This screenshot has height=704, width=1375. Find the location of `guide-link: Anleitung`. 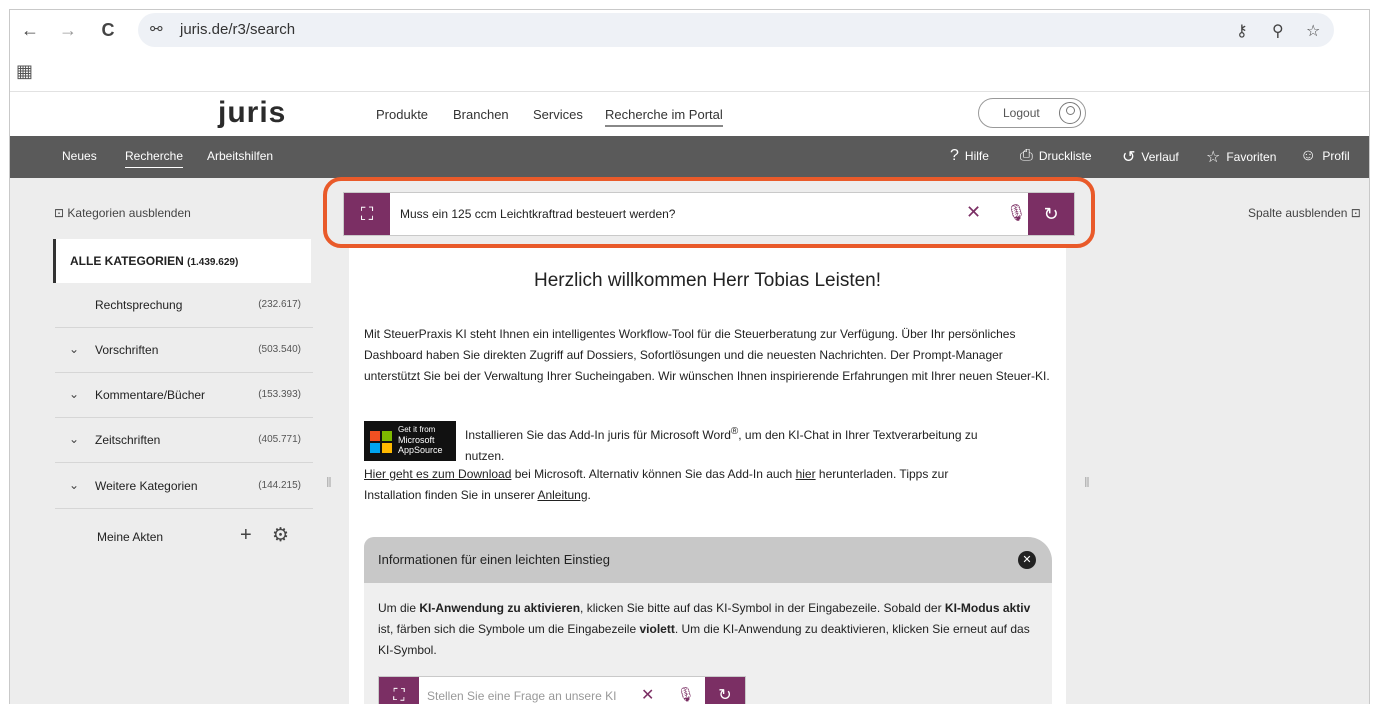

guide-link: Anleitung is located at coordinates (562, 495).